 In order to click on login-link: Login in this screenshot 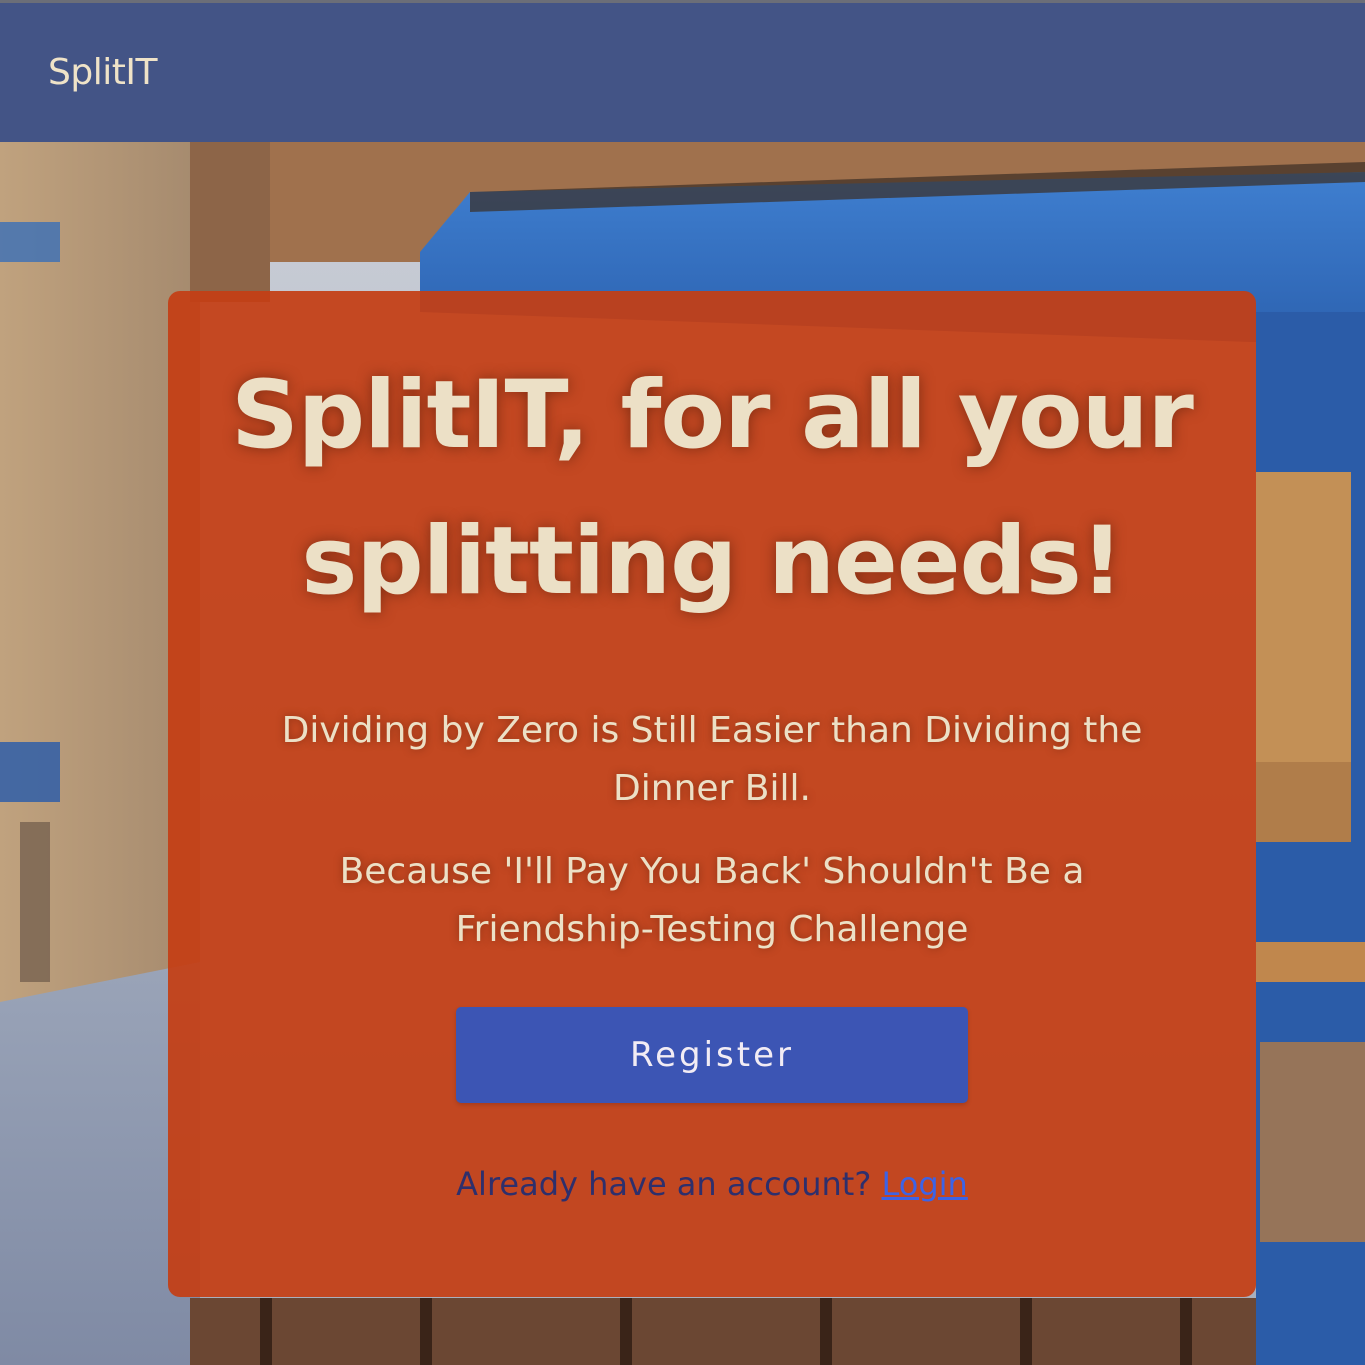, I will do `click(925, 1184)`.